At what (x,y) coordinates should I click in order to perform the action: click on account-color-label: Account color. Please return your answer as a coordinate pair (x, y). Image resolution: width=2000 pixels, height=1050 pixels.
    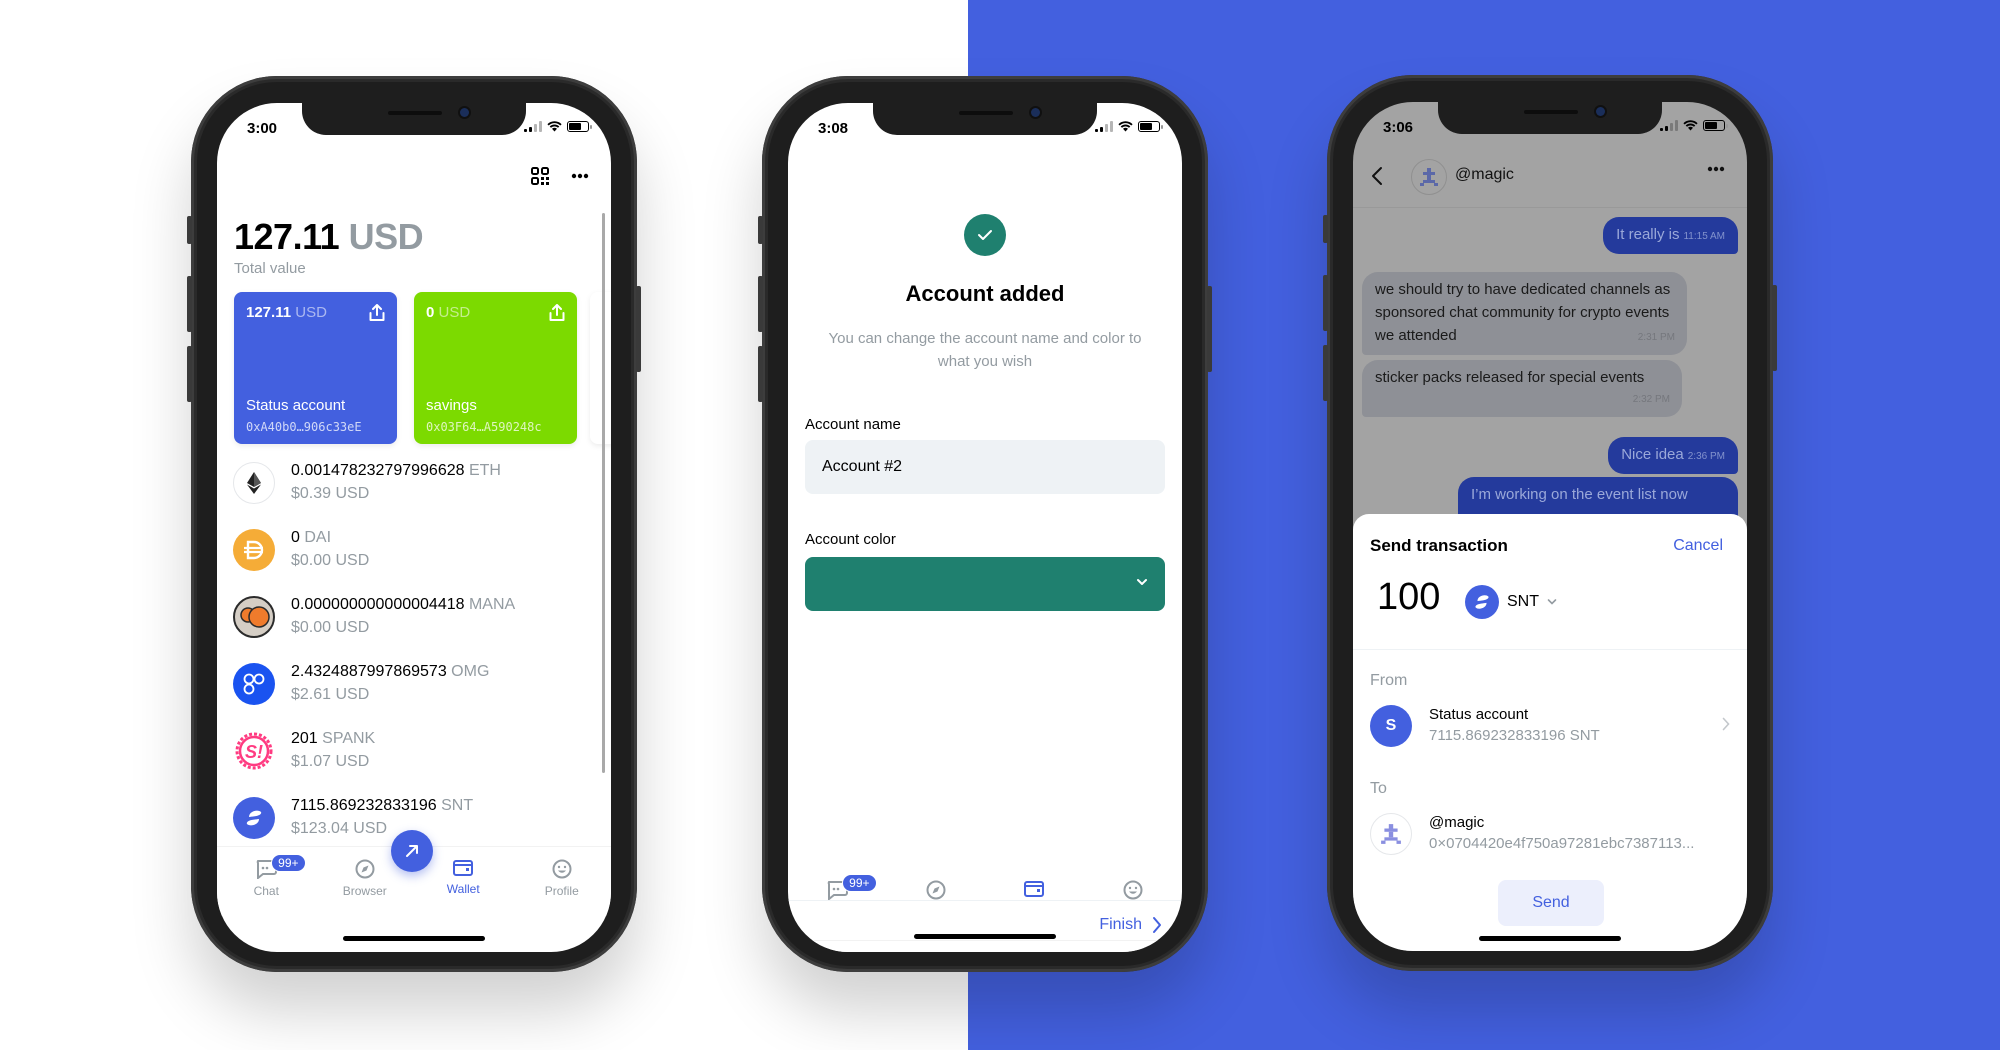
    Looking at the image, I should click on (850, 539).